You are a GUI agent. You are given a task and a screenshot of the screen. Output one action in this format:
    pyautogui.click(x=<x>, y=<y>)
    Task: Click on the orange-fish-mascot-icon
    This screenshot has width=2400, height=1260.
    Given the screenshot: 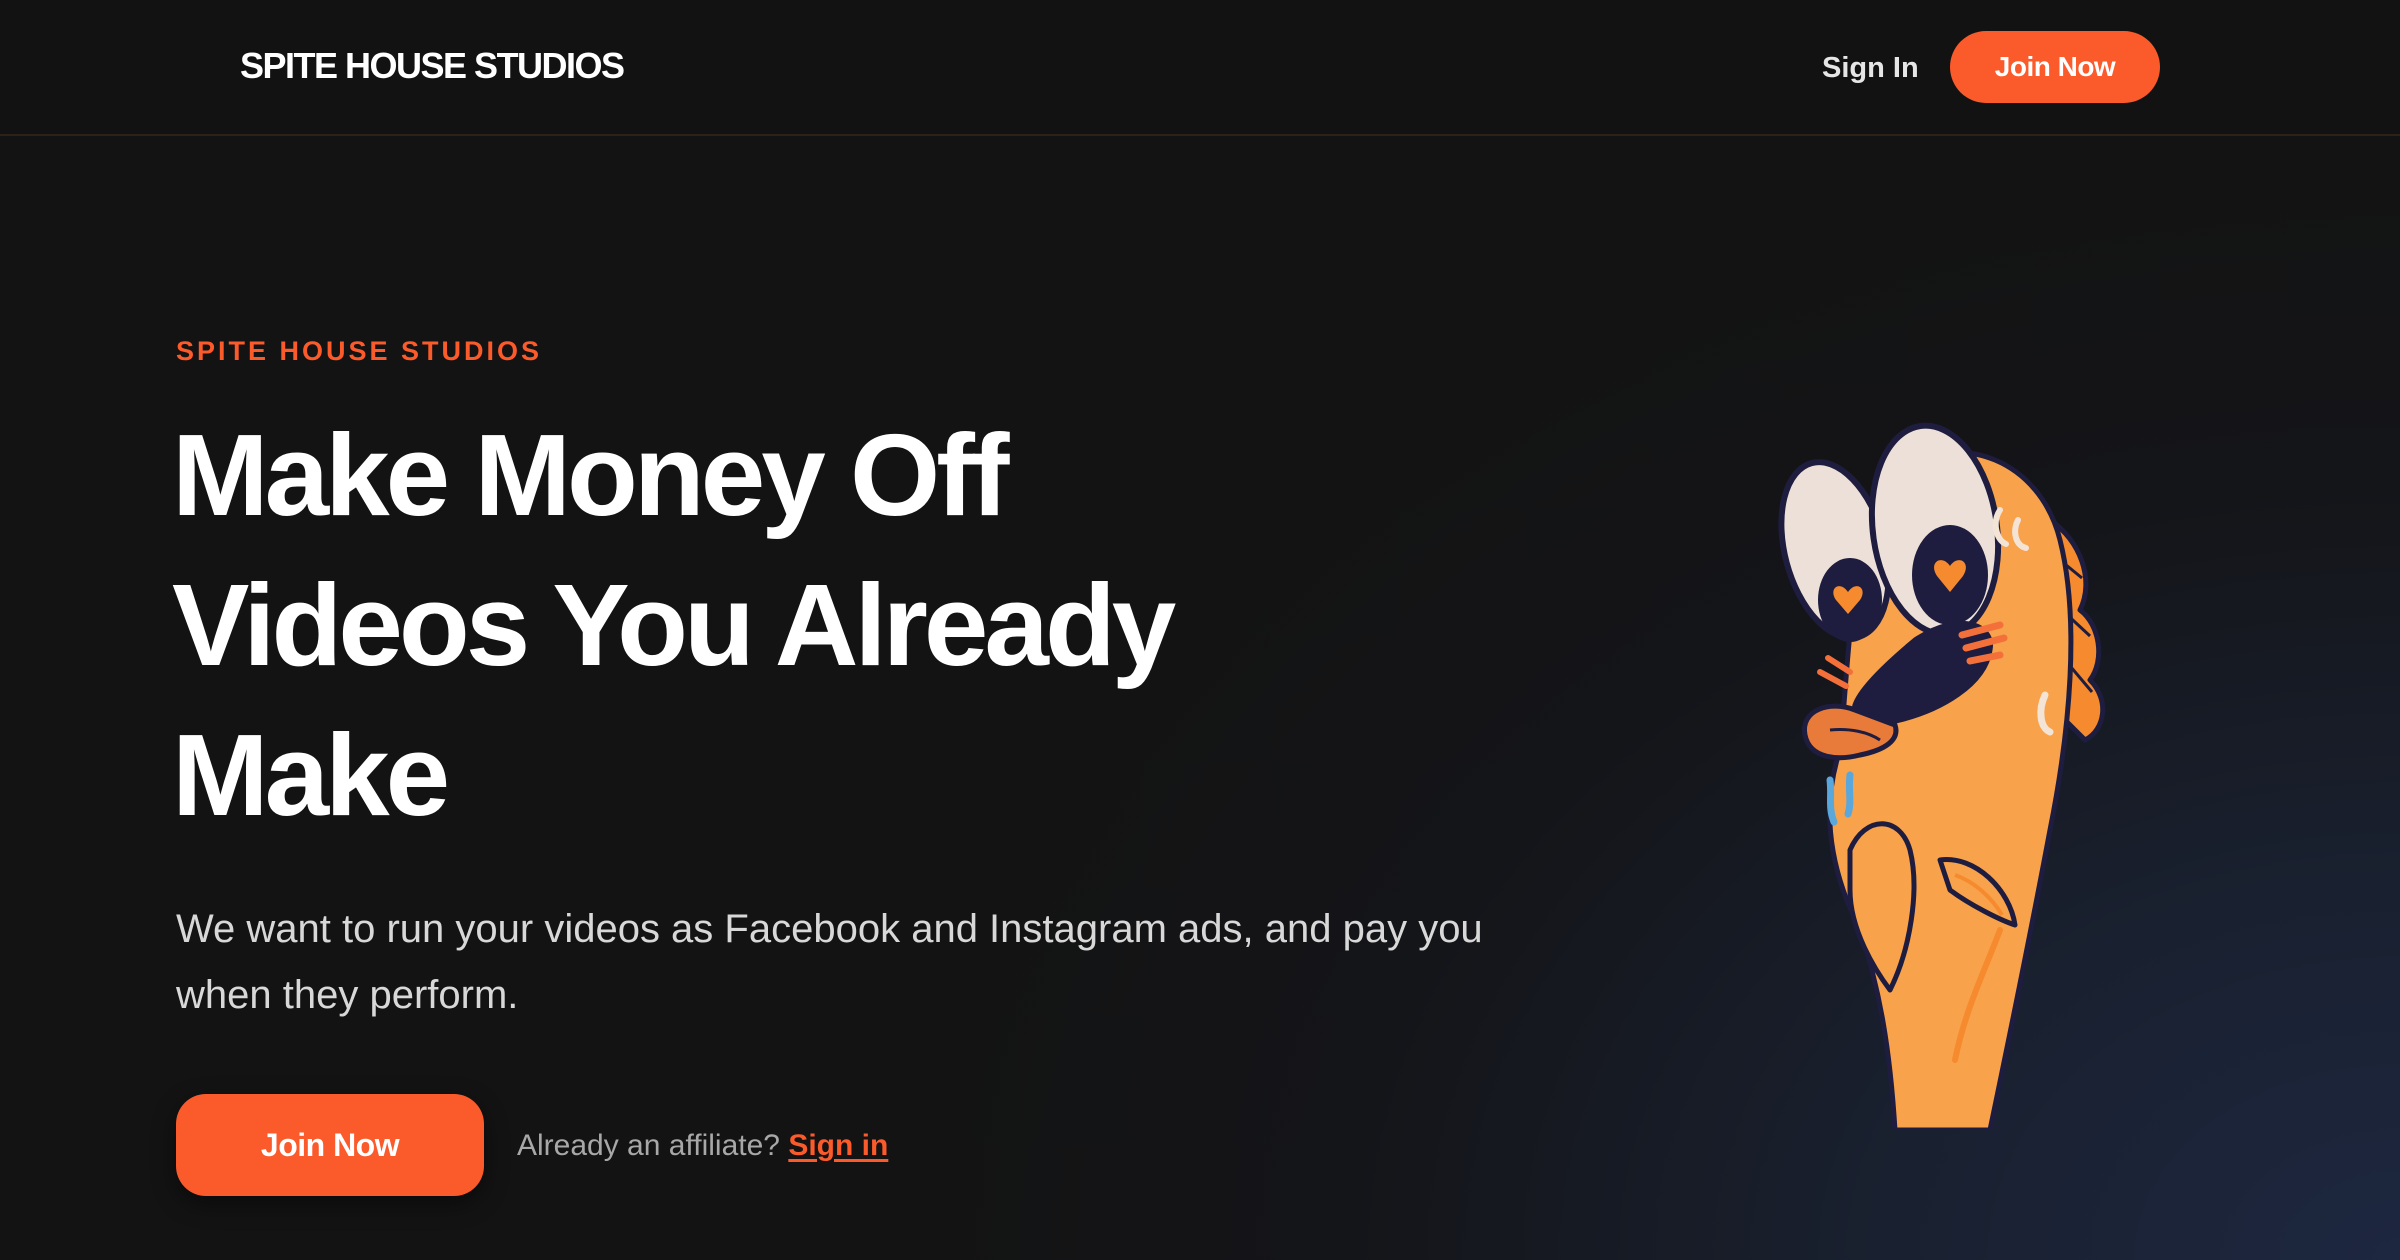 What is the action you would take?
    pyautogui.click(x=1930, y=771)
    